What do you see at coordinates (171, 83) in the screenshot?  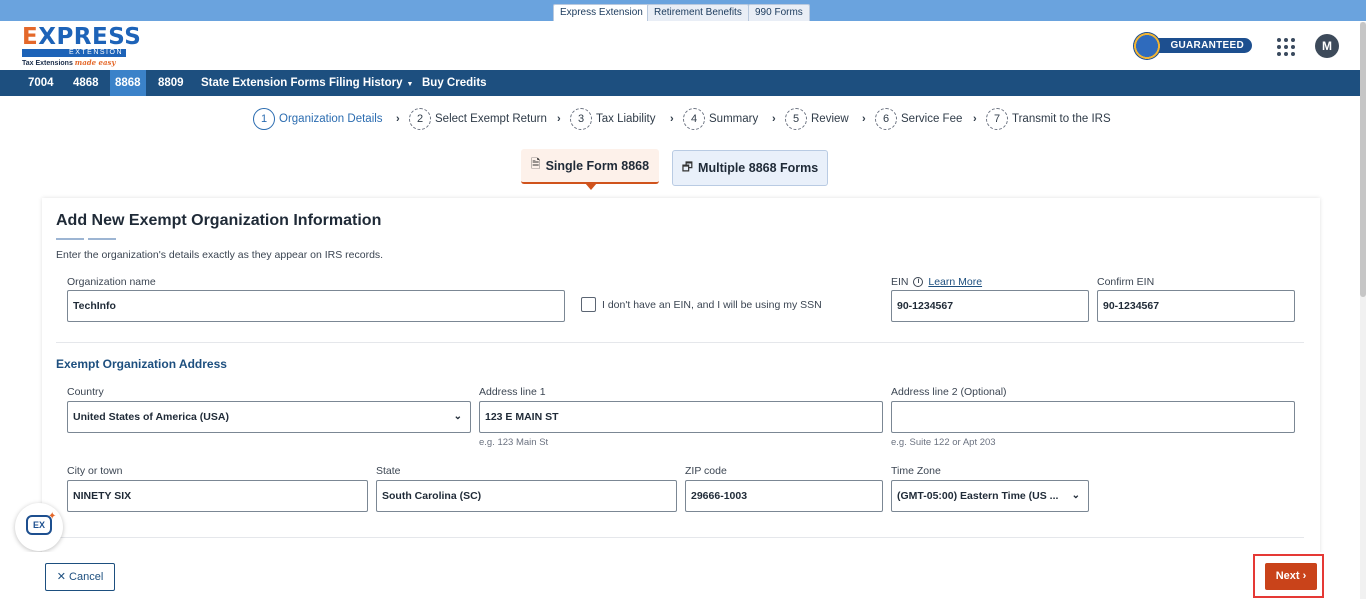 I see `nav-item-8809: 8809` at bounding box center [171, 83].